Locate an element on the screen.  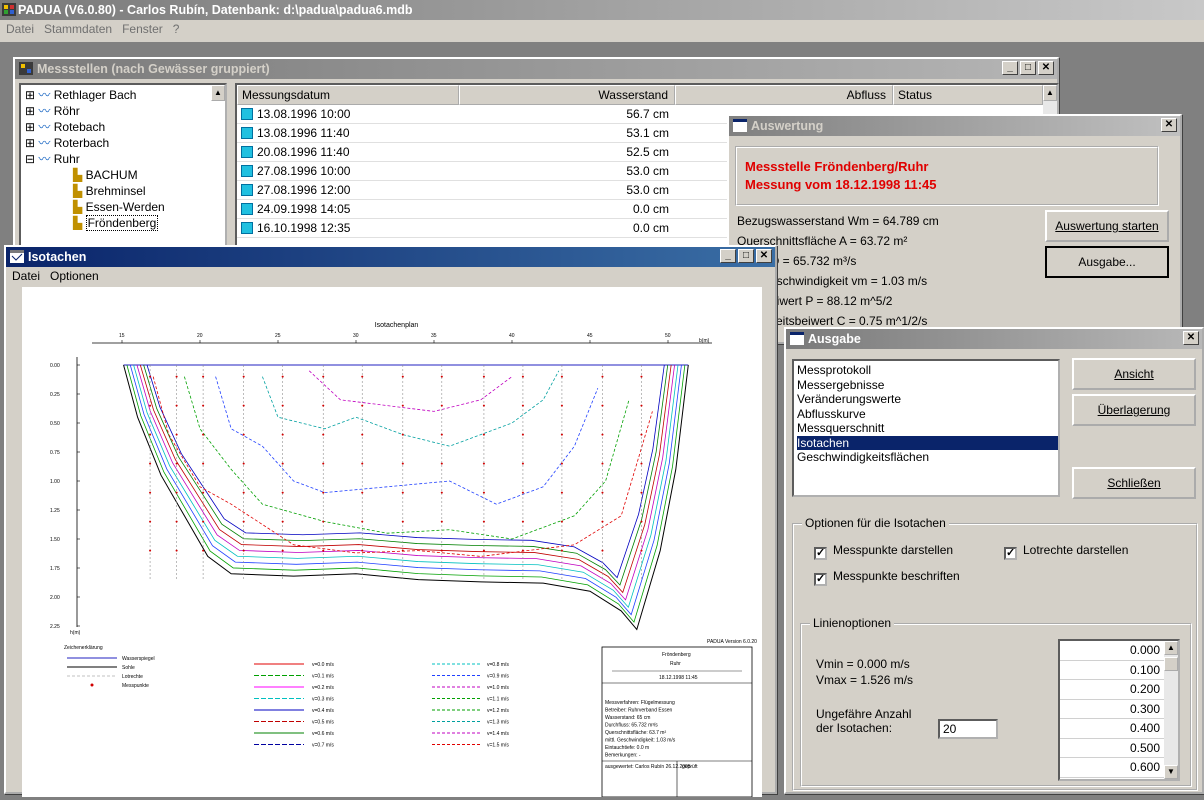
list-item: Veränderungswerte is located at coordinates (927, 399).